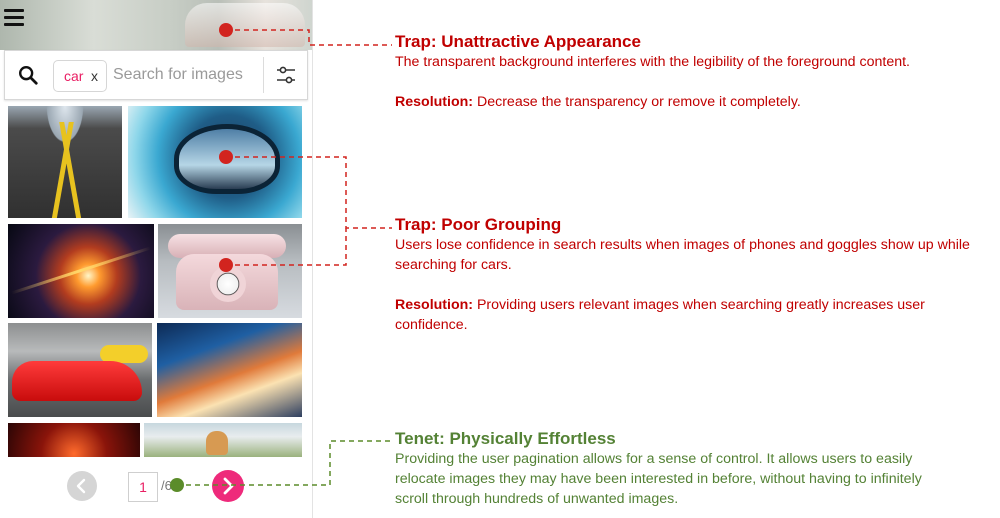 Image resolution: width=1000 pixels, height=518 pixels. I want to click on image-light-trails, so click(229, 370).